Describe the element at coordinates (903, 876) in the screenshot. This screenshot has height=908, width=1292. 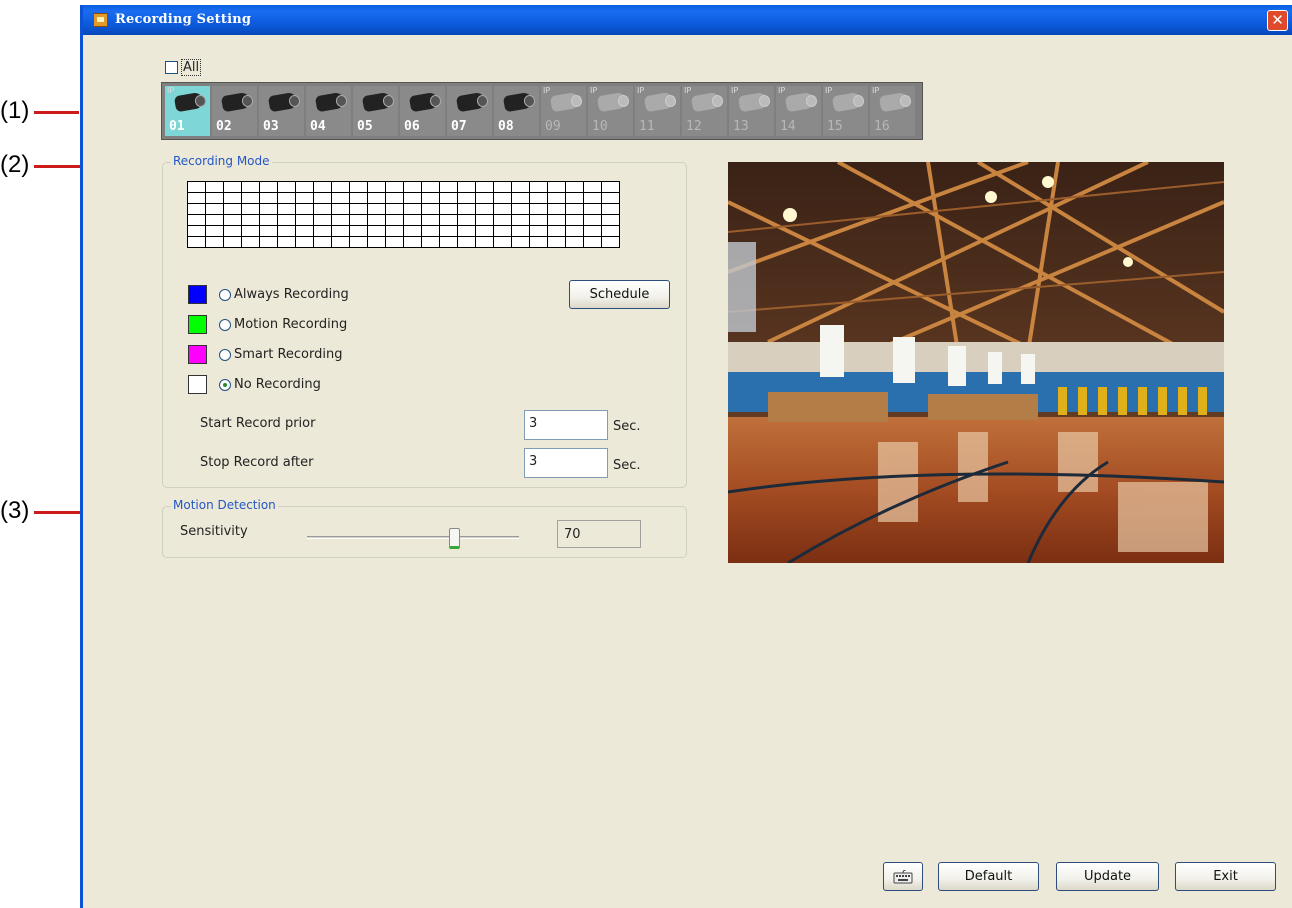
I see `keyboard-button` at that location.